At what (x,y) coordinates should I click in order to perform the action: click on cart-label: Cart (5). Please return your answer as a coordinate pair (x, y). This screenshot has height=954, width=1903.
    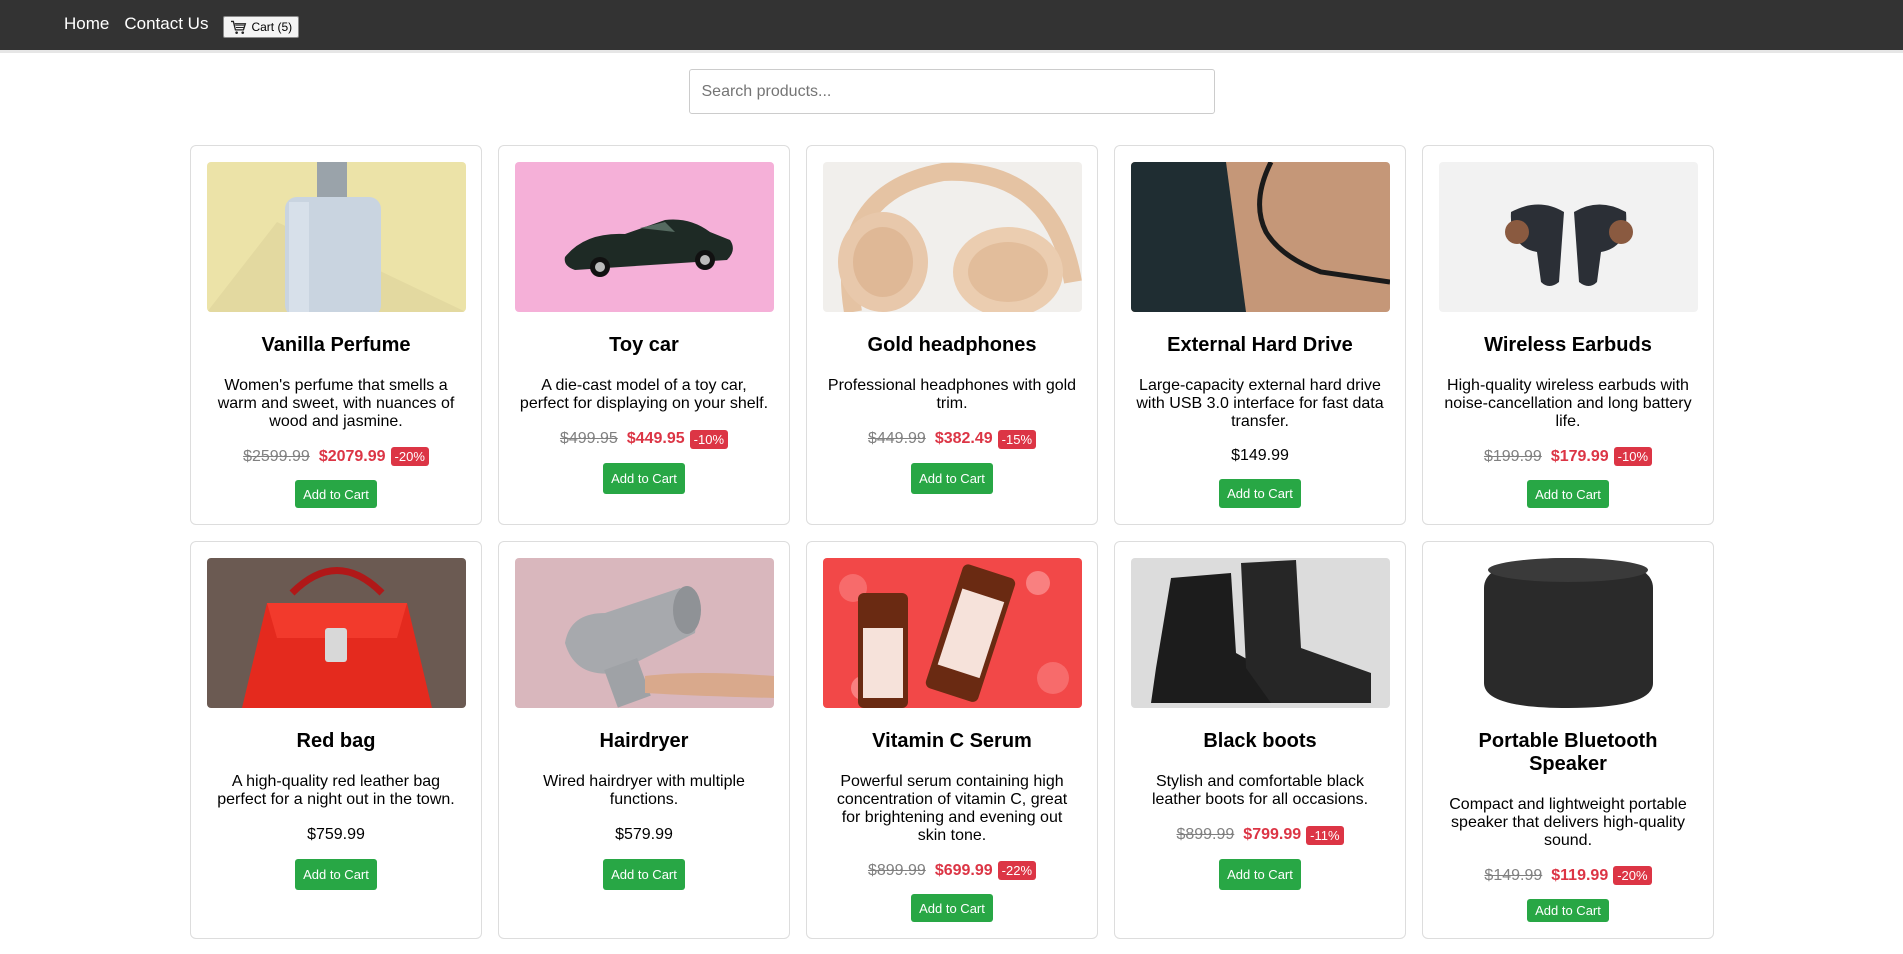
    Looking at the image, I should click on (272, 27).